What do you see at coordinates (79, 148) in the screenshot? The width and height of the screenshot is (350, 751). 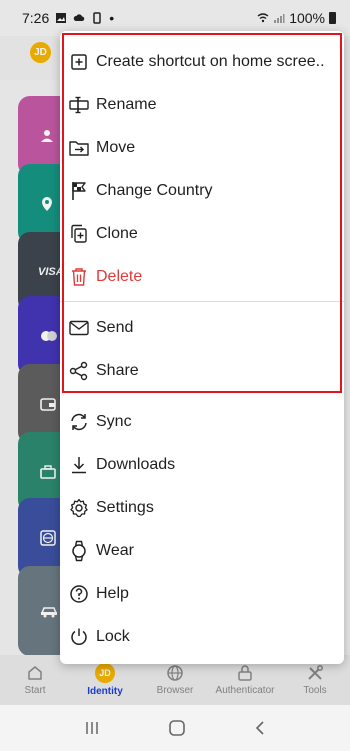 I see `move-folder-icon` at bounding box center [79, 148].